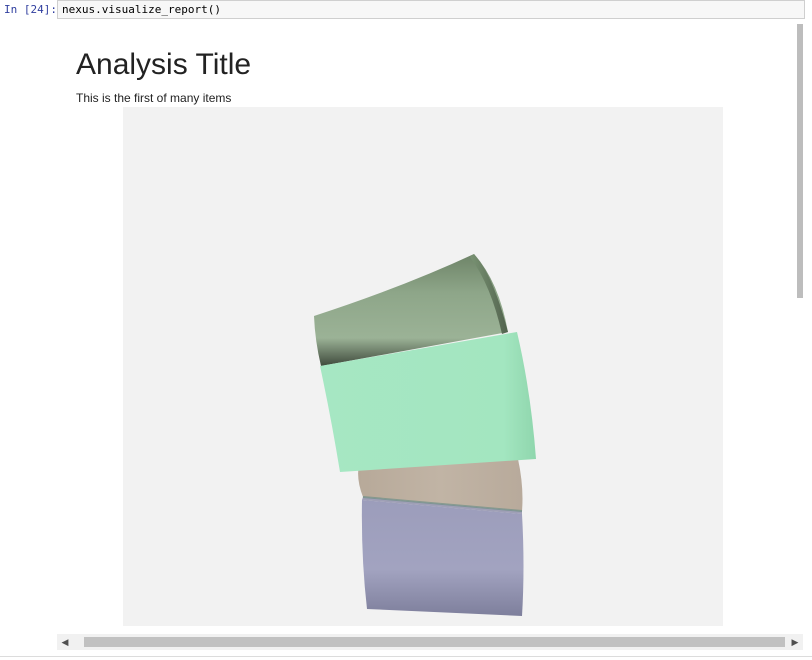  Describe the element at coordinates (431, 9) in the screenshot. I see `code-input: nexus.visualize_report()` at that location.